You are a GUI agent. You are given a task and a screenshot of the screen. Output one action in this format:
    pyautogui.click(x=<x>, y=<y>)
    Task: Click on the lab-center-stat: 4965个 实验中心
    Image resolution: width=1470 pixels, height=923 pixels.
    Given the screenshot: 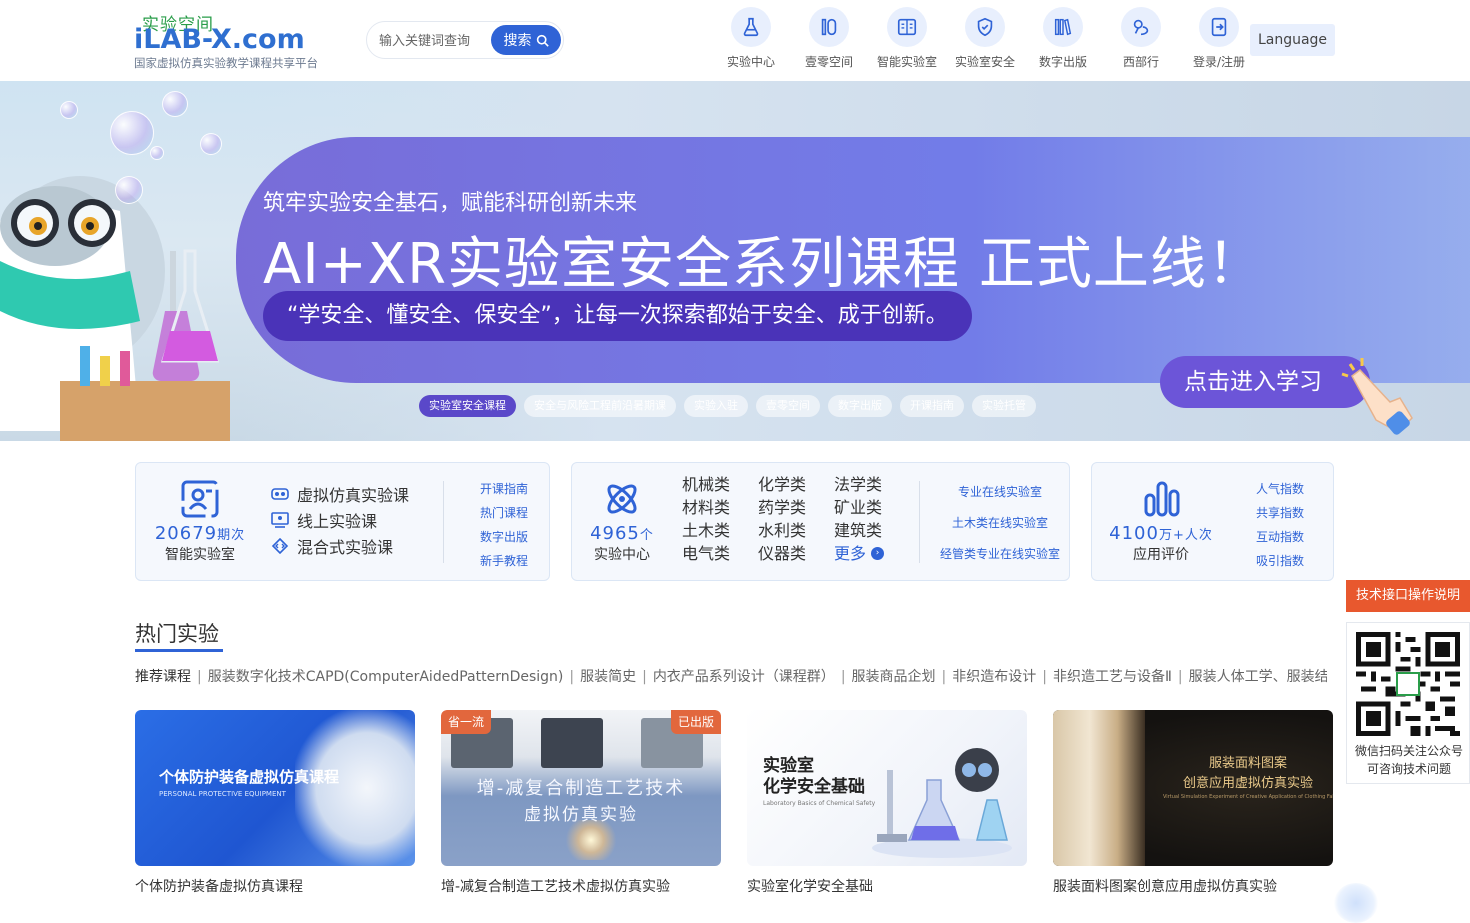 What is the action you would take?
    pyautogui.click(x=622, y=543)
    